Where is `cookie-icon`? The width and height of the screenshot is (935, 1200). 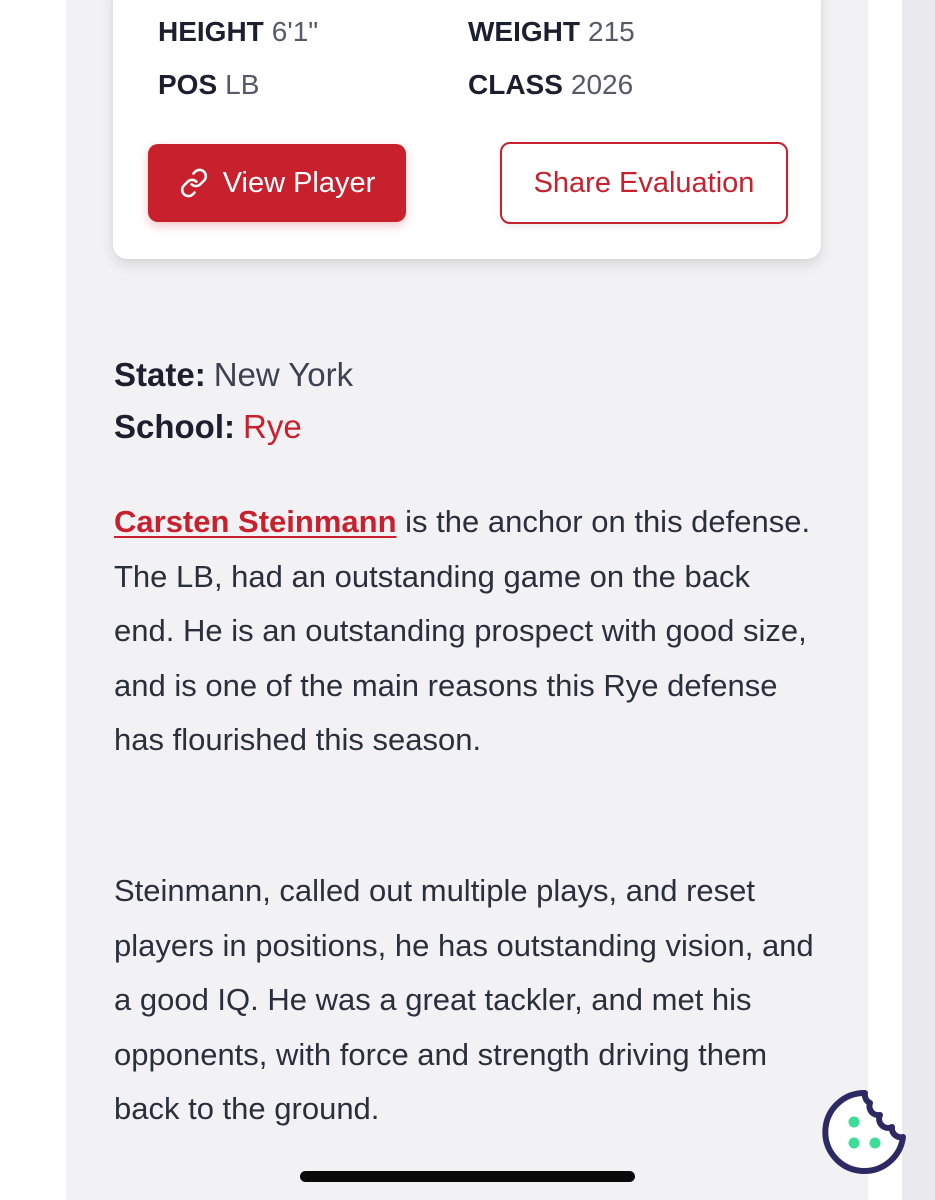
cookie-icon is located at coordinates (864, 1131).